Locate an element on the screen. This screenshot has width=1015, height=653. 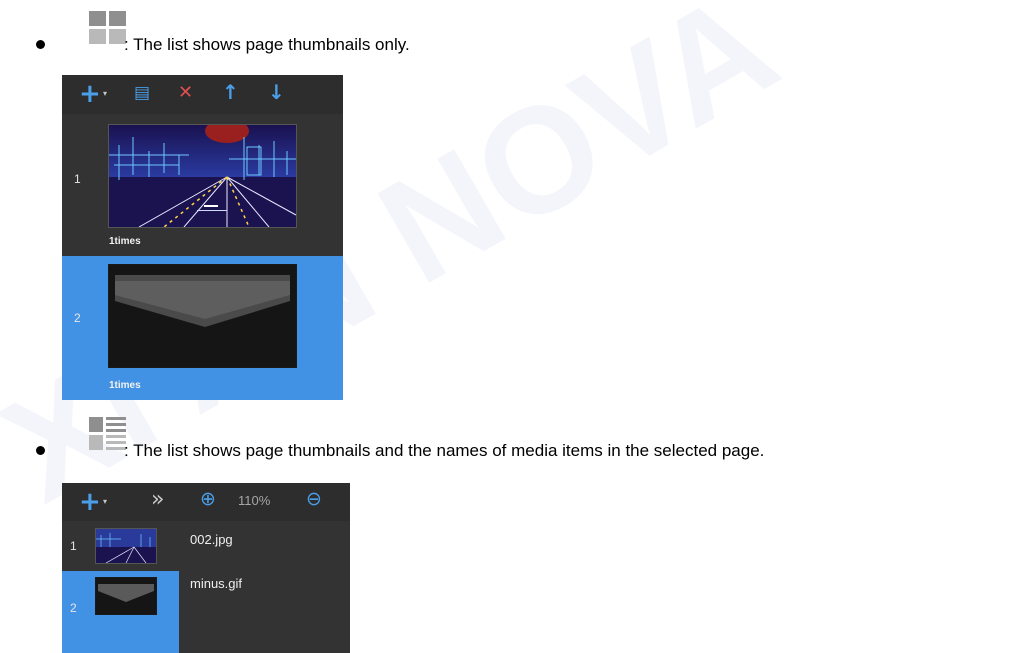
delete-icon: ✕ is located at coordinates (185, 93).